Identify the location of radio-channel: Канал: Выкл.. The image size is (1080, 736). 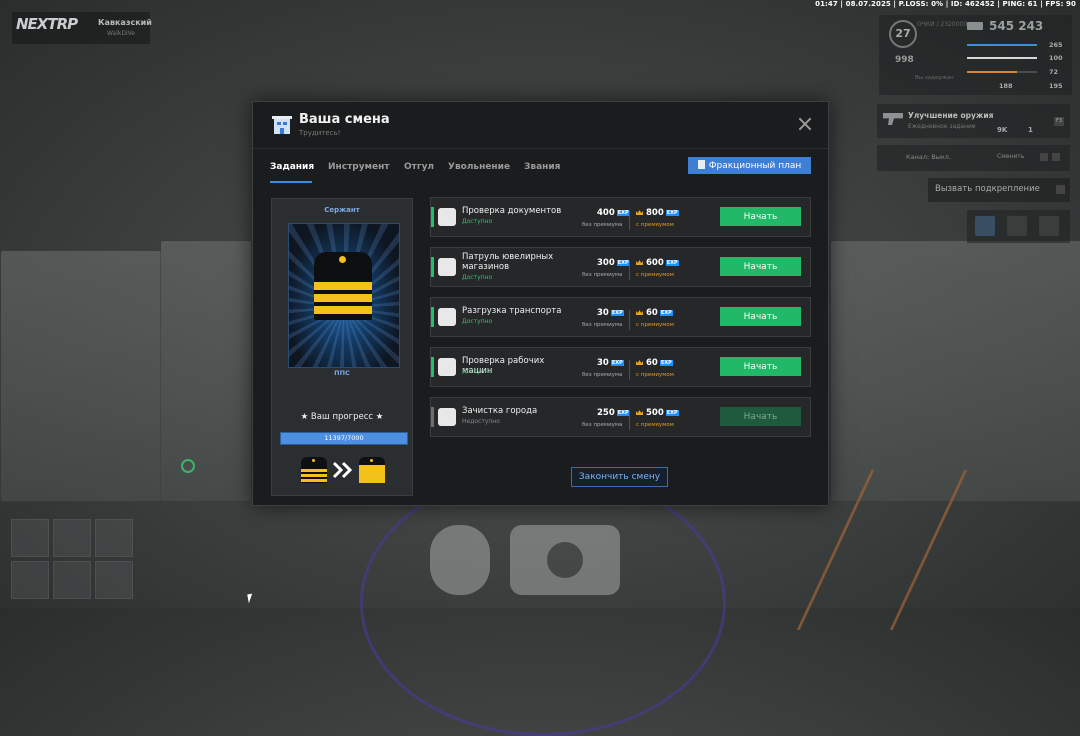
(928, 157).